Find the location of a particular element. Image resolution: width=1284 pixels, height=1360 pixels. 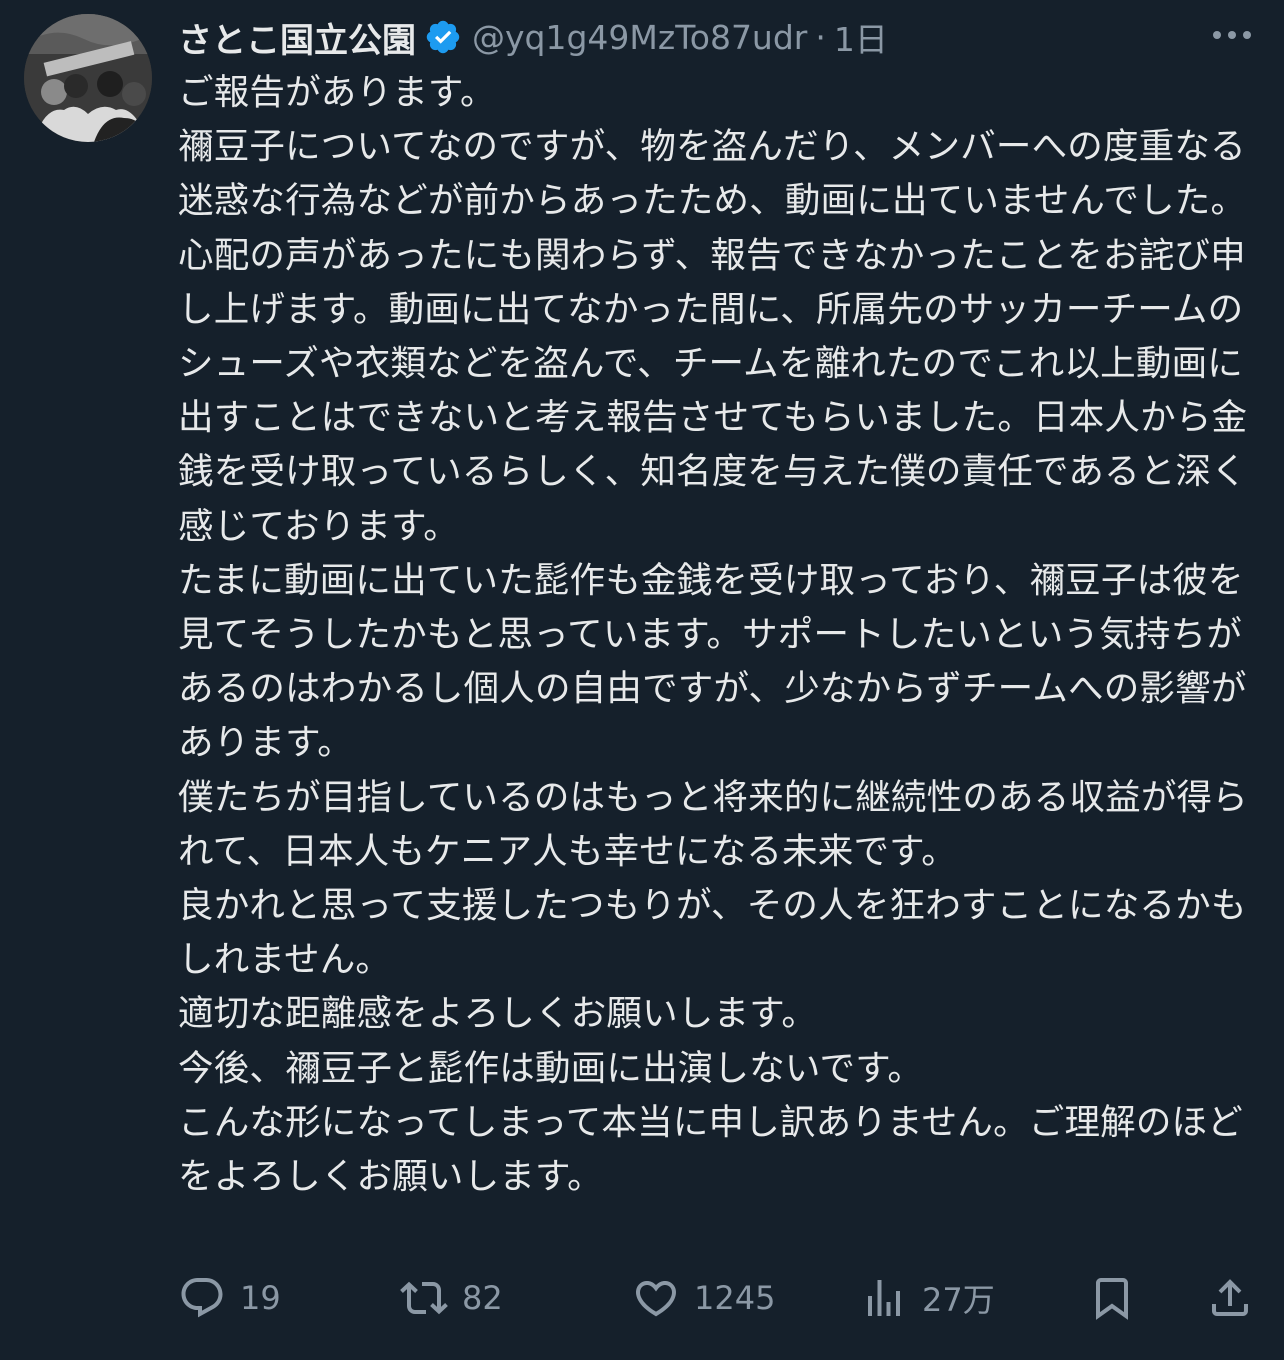

bookmark-button is located at coordinates (1112, 1298).